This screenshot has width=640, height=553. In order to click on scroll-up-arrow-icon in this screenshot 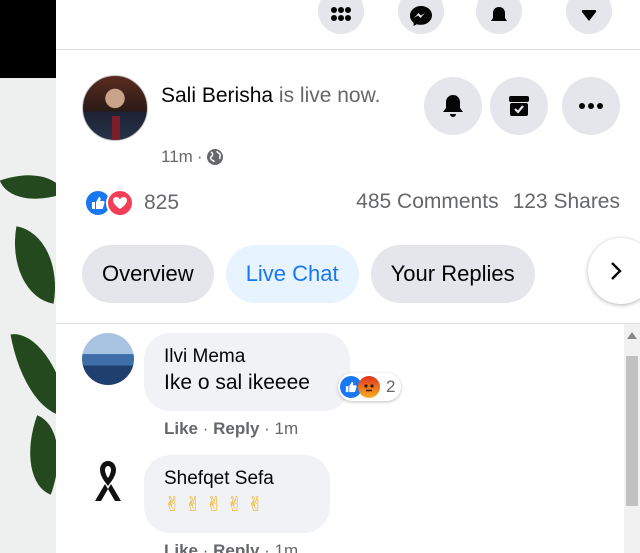, I will do `click(632, 335)`.